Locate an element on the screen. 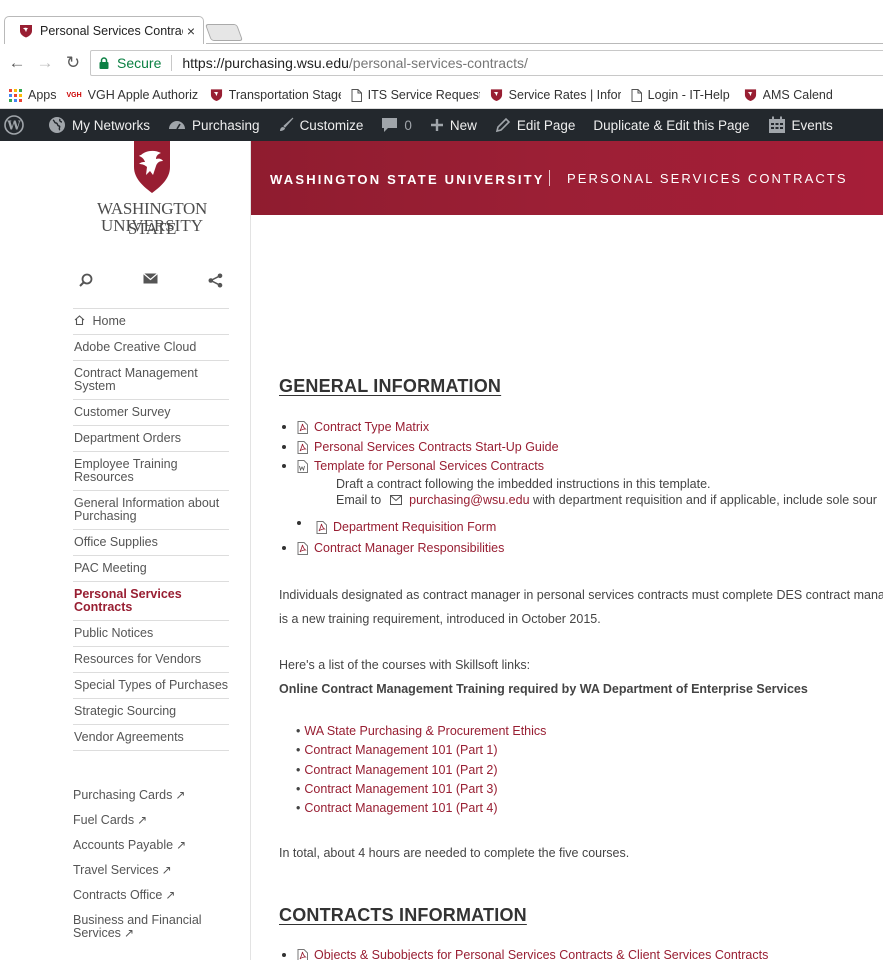 Image resolution: width=883 pixels, height=960 pixels. sidebar-item-pac-meeting: PAC Meeting is located at coordinates (151, 569).